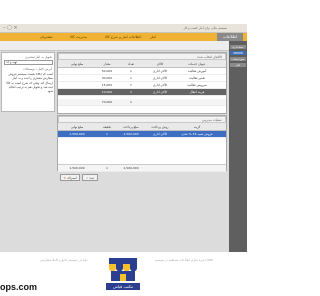 This screenshot has height=296, width=320. I want to click on cell-final: 1,500,000, so click(77, 134).